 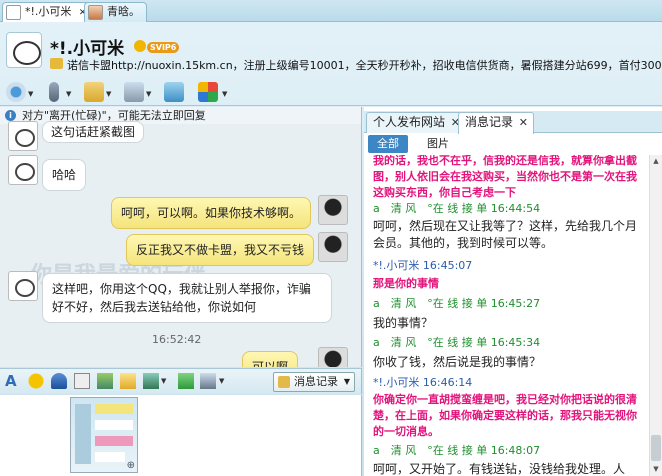 What do you see at coordinates (270, 359) in the screenshot?
I see `message-bubble: 可以啊` at bounding box center [270, 359].